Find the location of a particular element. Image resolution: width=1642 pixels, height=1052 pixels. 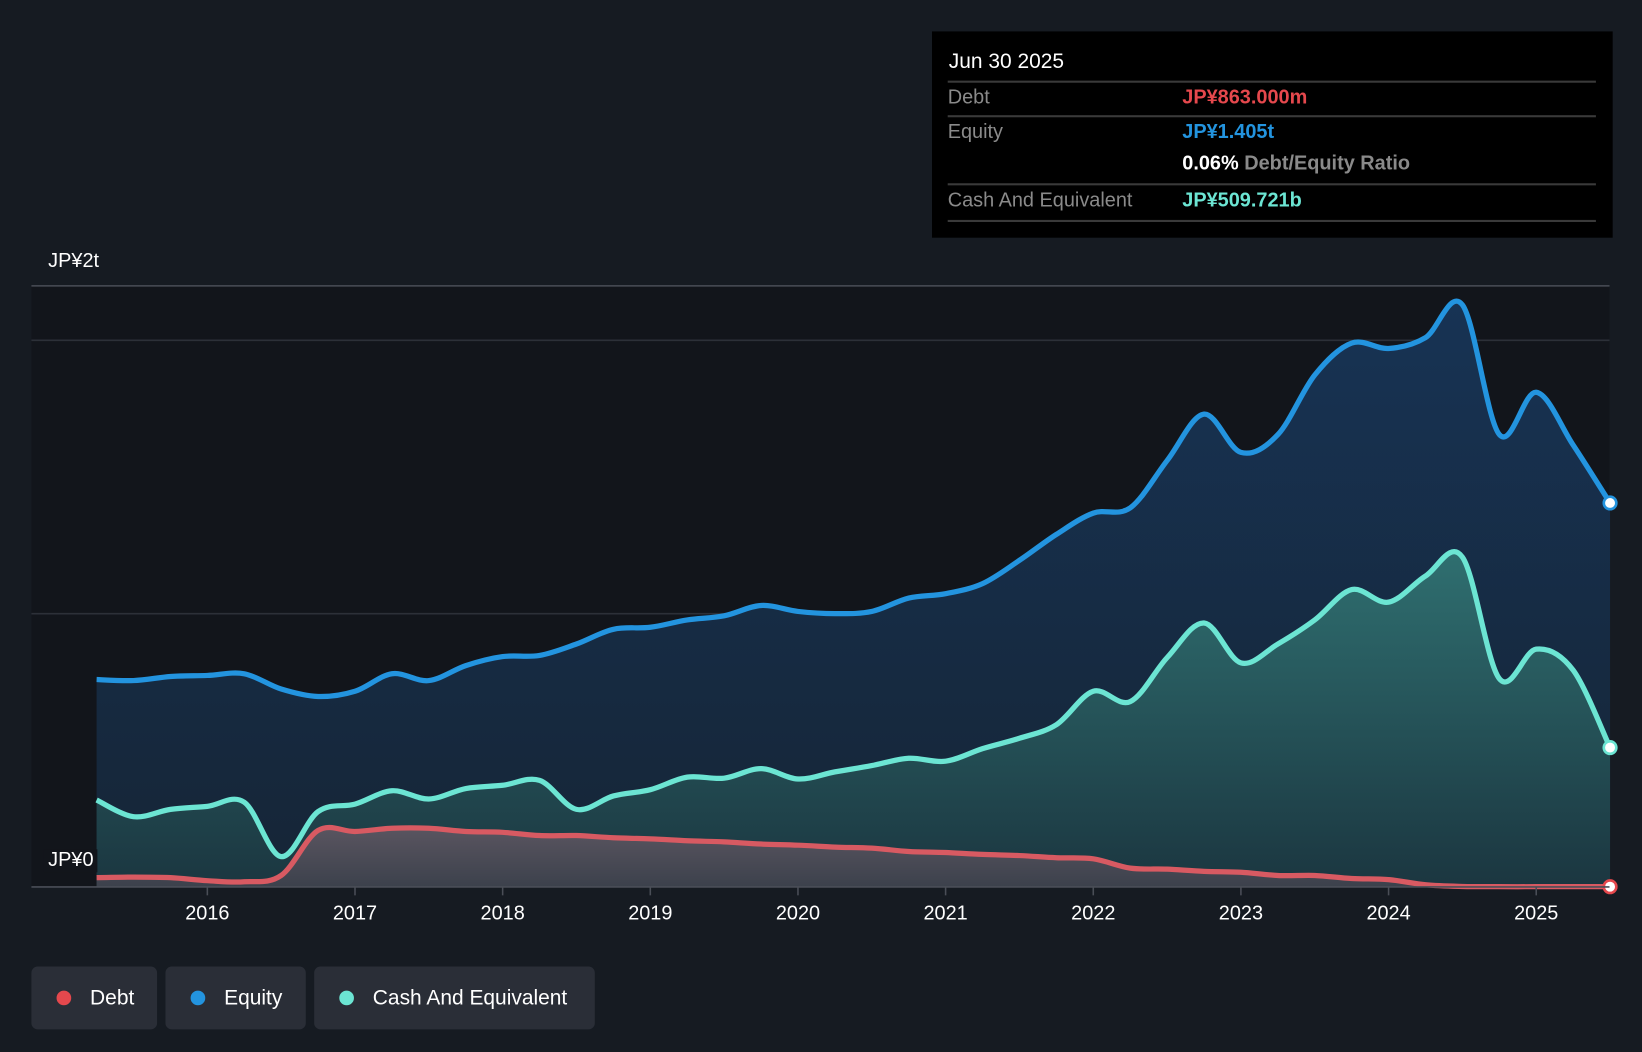

legend-label: Cash And Equivalent is located at coordinates (470, 997).